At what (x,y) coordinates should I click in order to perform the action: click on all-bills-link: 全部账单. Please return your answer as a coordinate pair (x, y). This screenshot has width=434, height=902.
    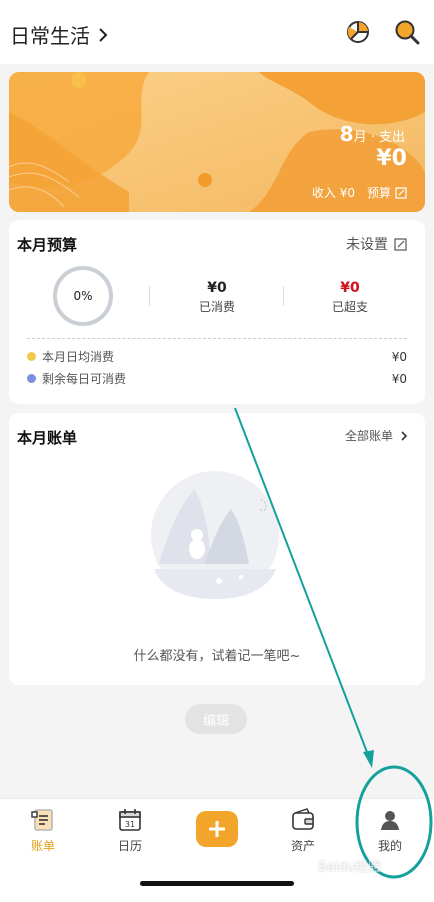
    Looking at the image, I should click on (377, 435).